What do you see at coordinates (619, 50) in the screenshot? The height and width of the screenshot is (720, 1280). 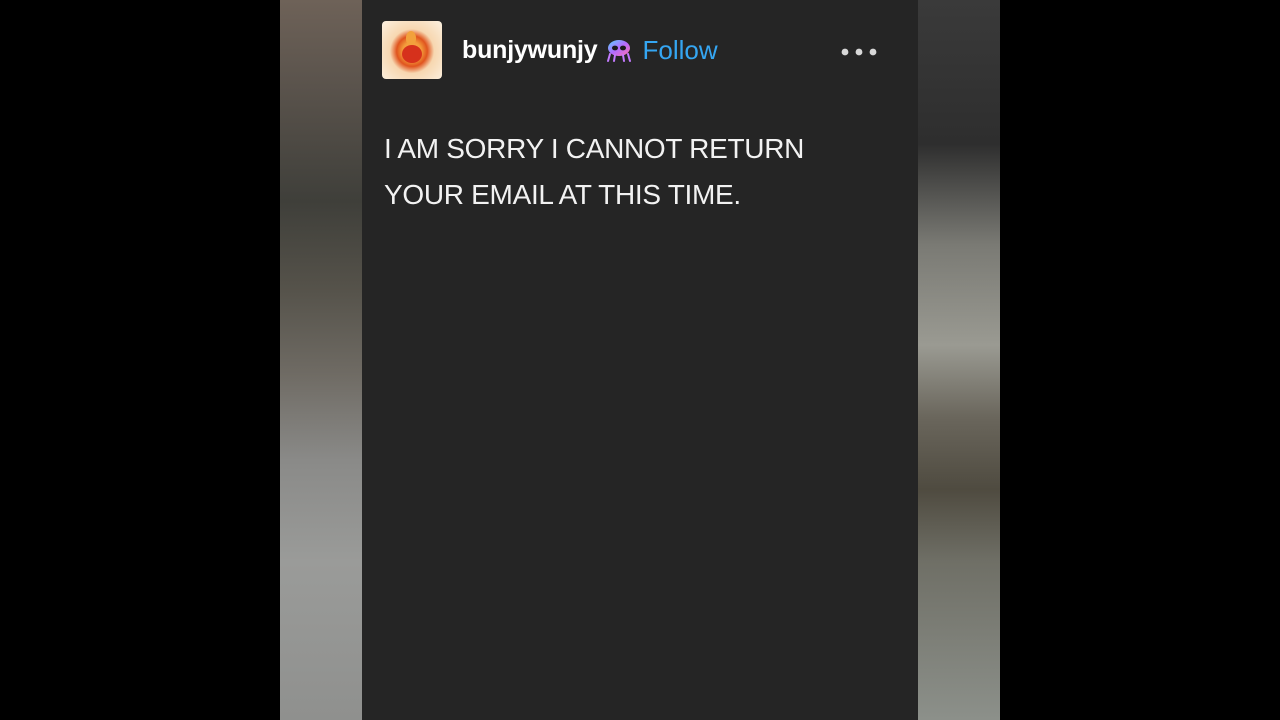 I see `alien-badge-icon` at bounding box center [619, 50].